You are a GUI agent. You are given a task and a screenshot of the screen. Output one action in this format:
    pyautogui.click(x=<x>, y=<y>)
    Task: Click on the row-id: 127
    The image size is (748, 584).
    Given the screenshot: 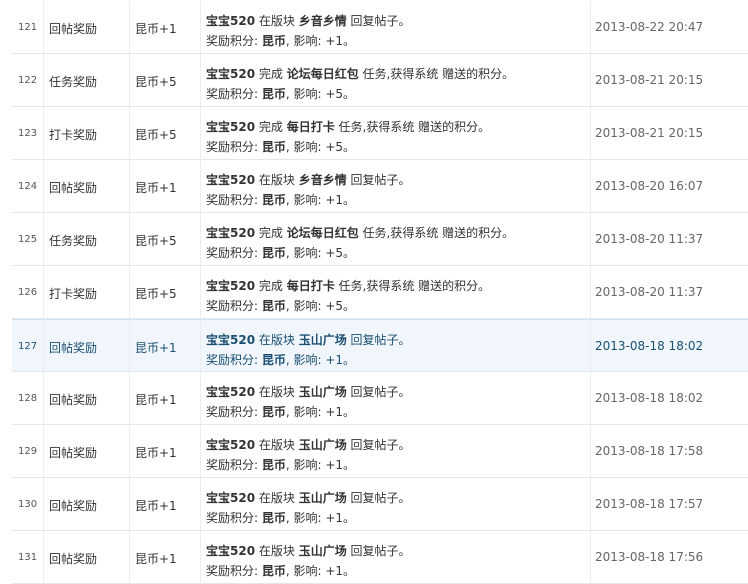 What is the action you would take?
    pyautogui.click(x=28, y=346)
    